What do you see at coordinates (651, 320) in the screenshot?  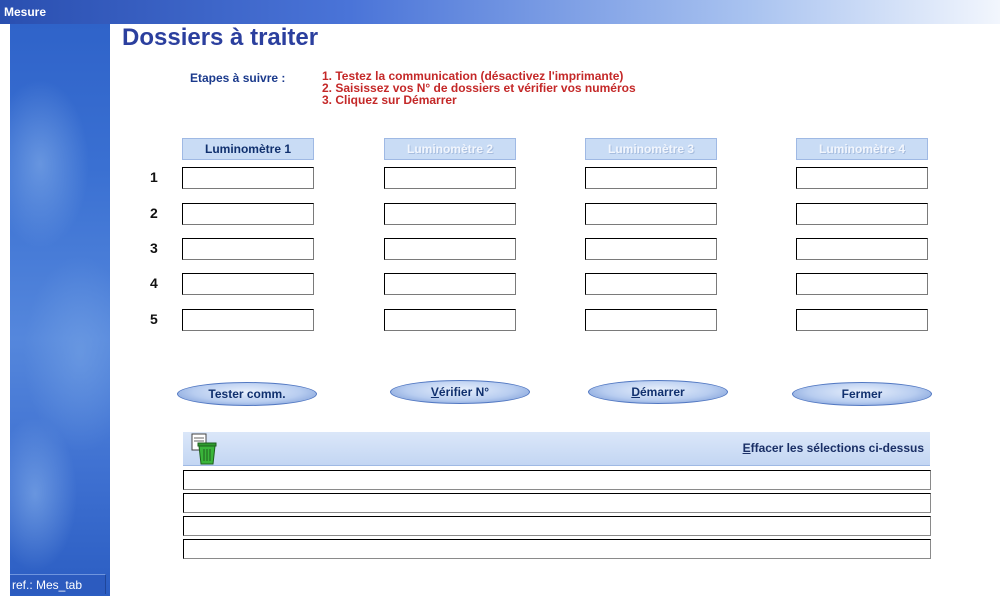 I see `dossier-field-lum3-row5` at bounding box center [651, 320].